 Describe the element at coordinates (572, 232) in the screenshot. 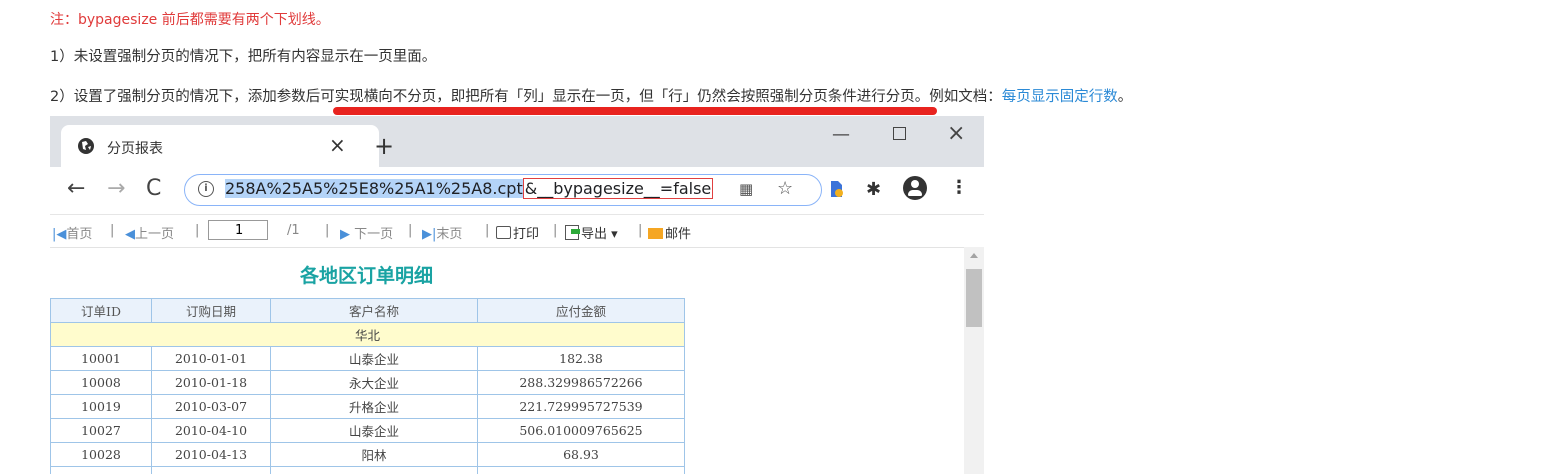

I see `export-icon` at that location.